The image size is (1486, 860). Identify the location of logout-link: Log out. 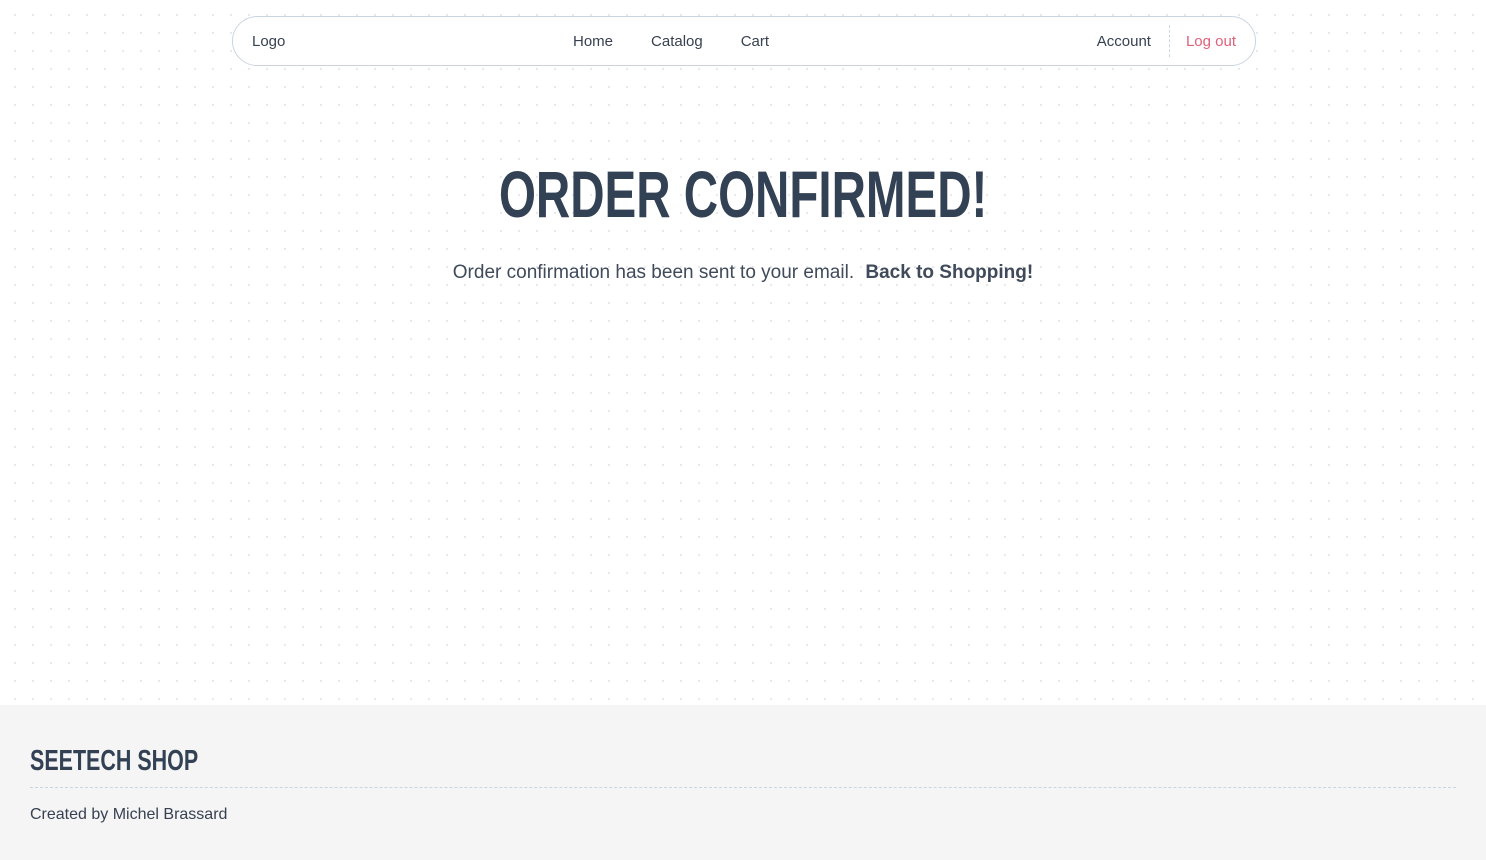
(1211, 41).